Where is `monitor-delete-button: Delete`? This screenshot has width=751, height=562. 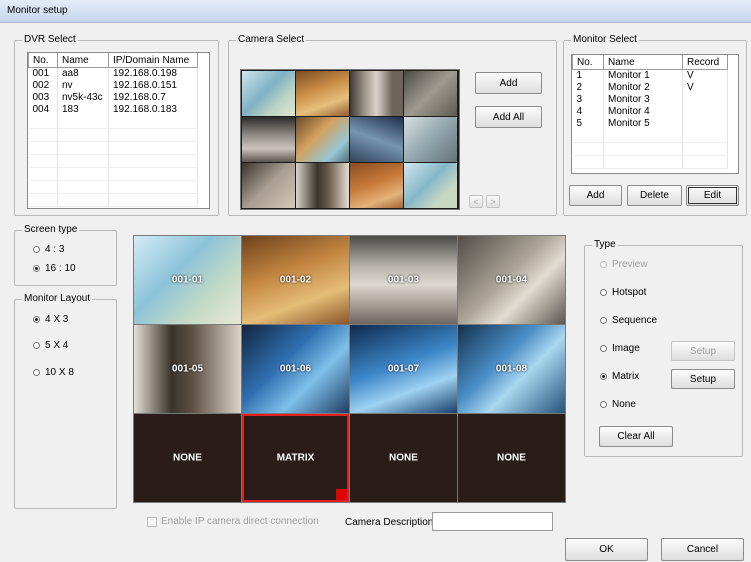
monitor-delete-button: Delete is located at coordinates (654, 195).